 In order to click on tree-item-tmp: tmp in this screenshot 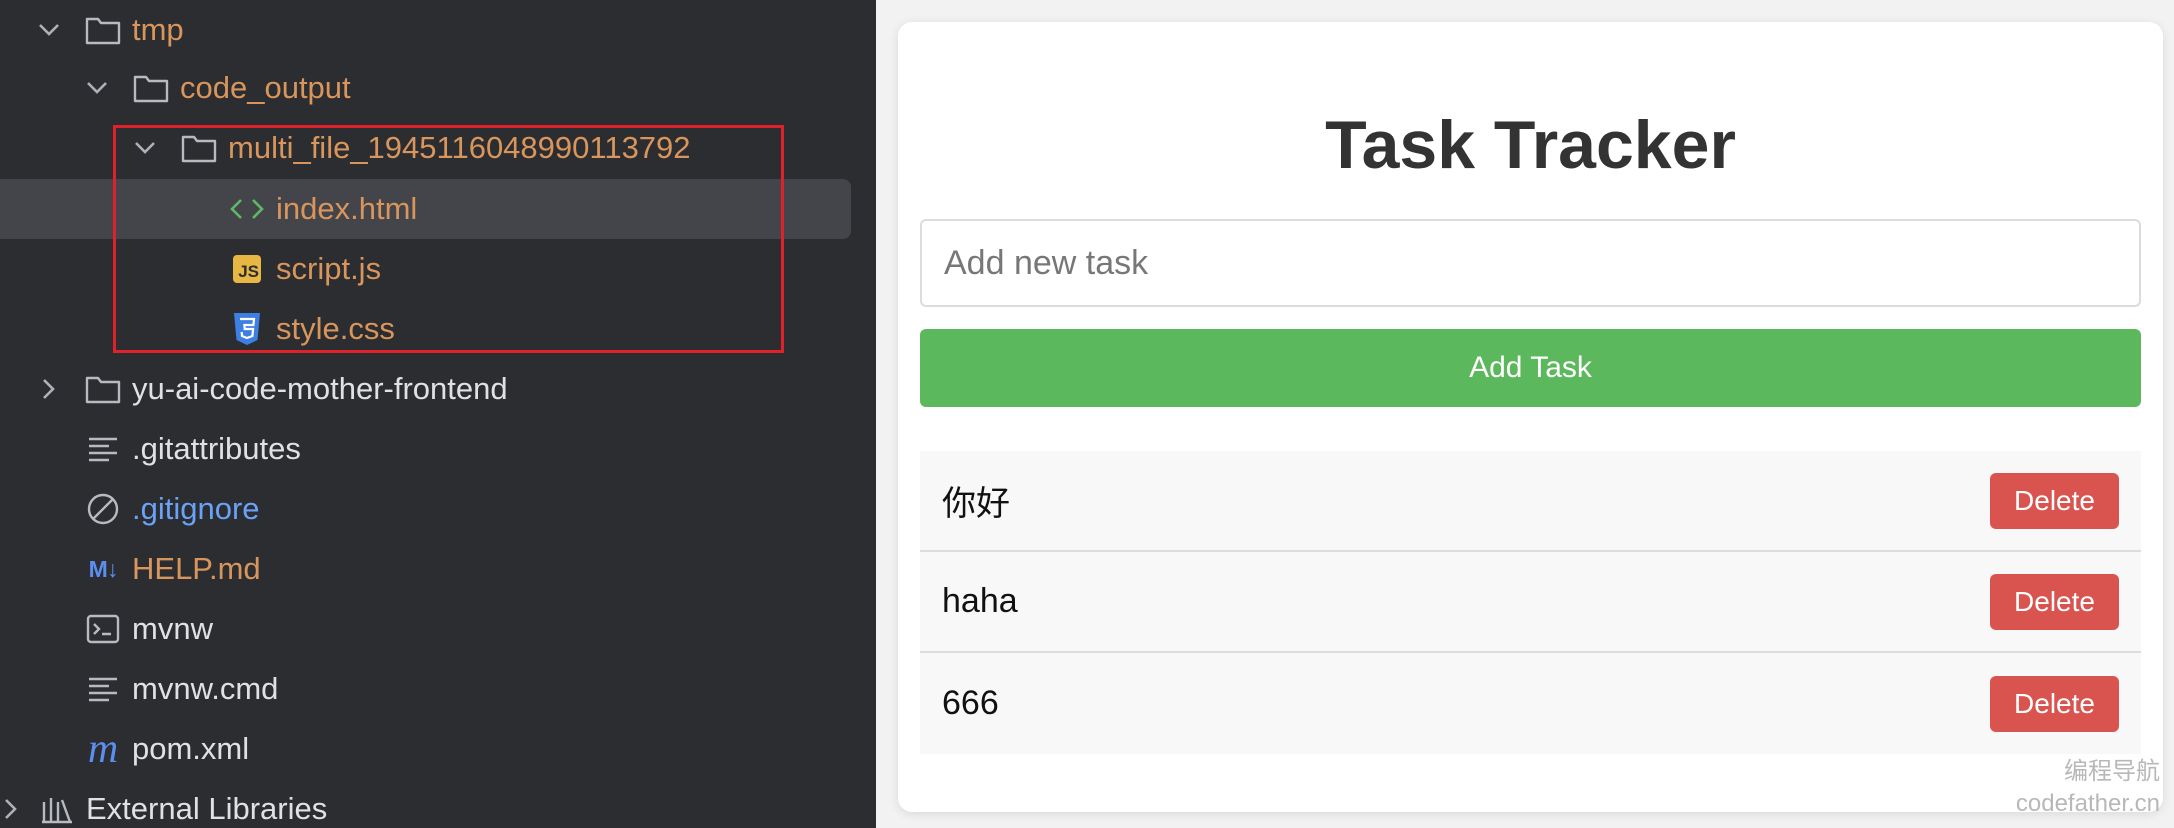, I will do `click(425, 30)`.